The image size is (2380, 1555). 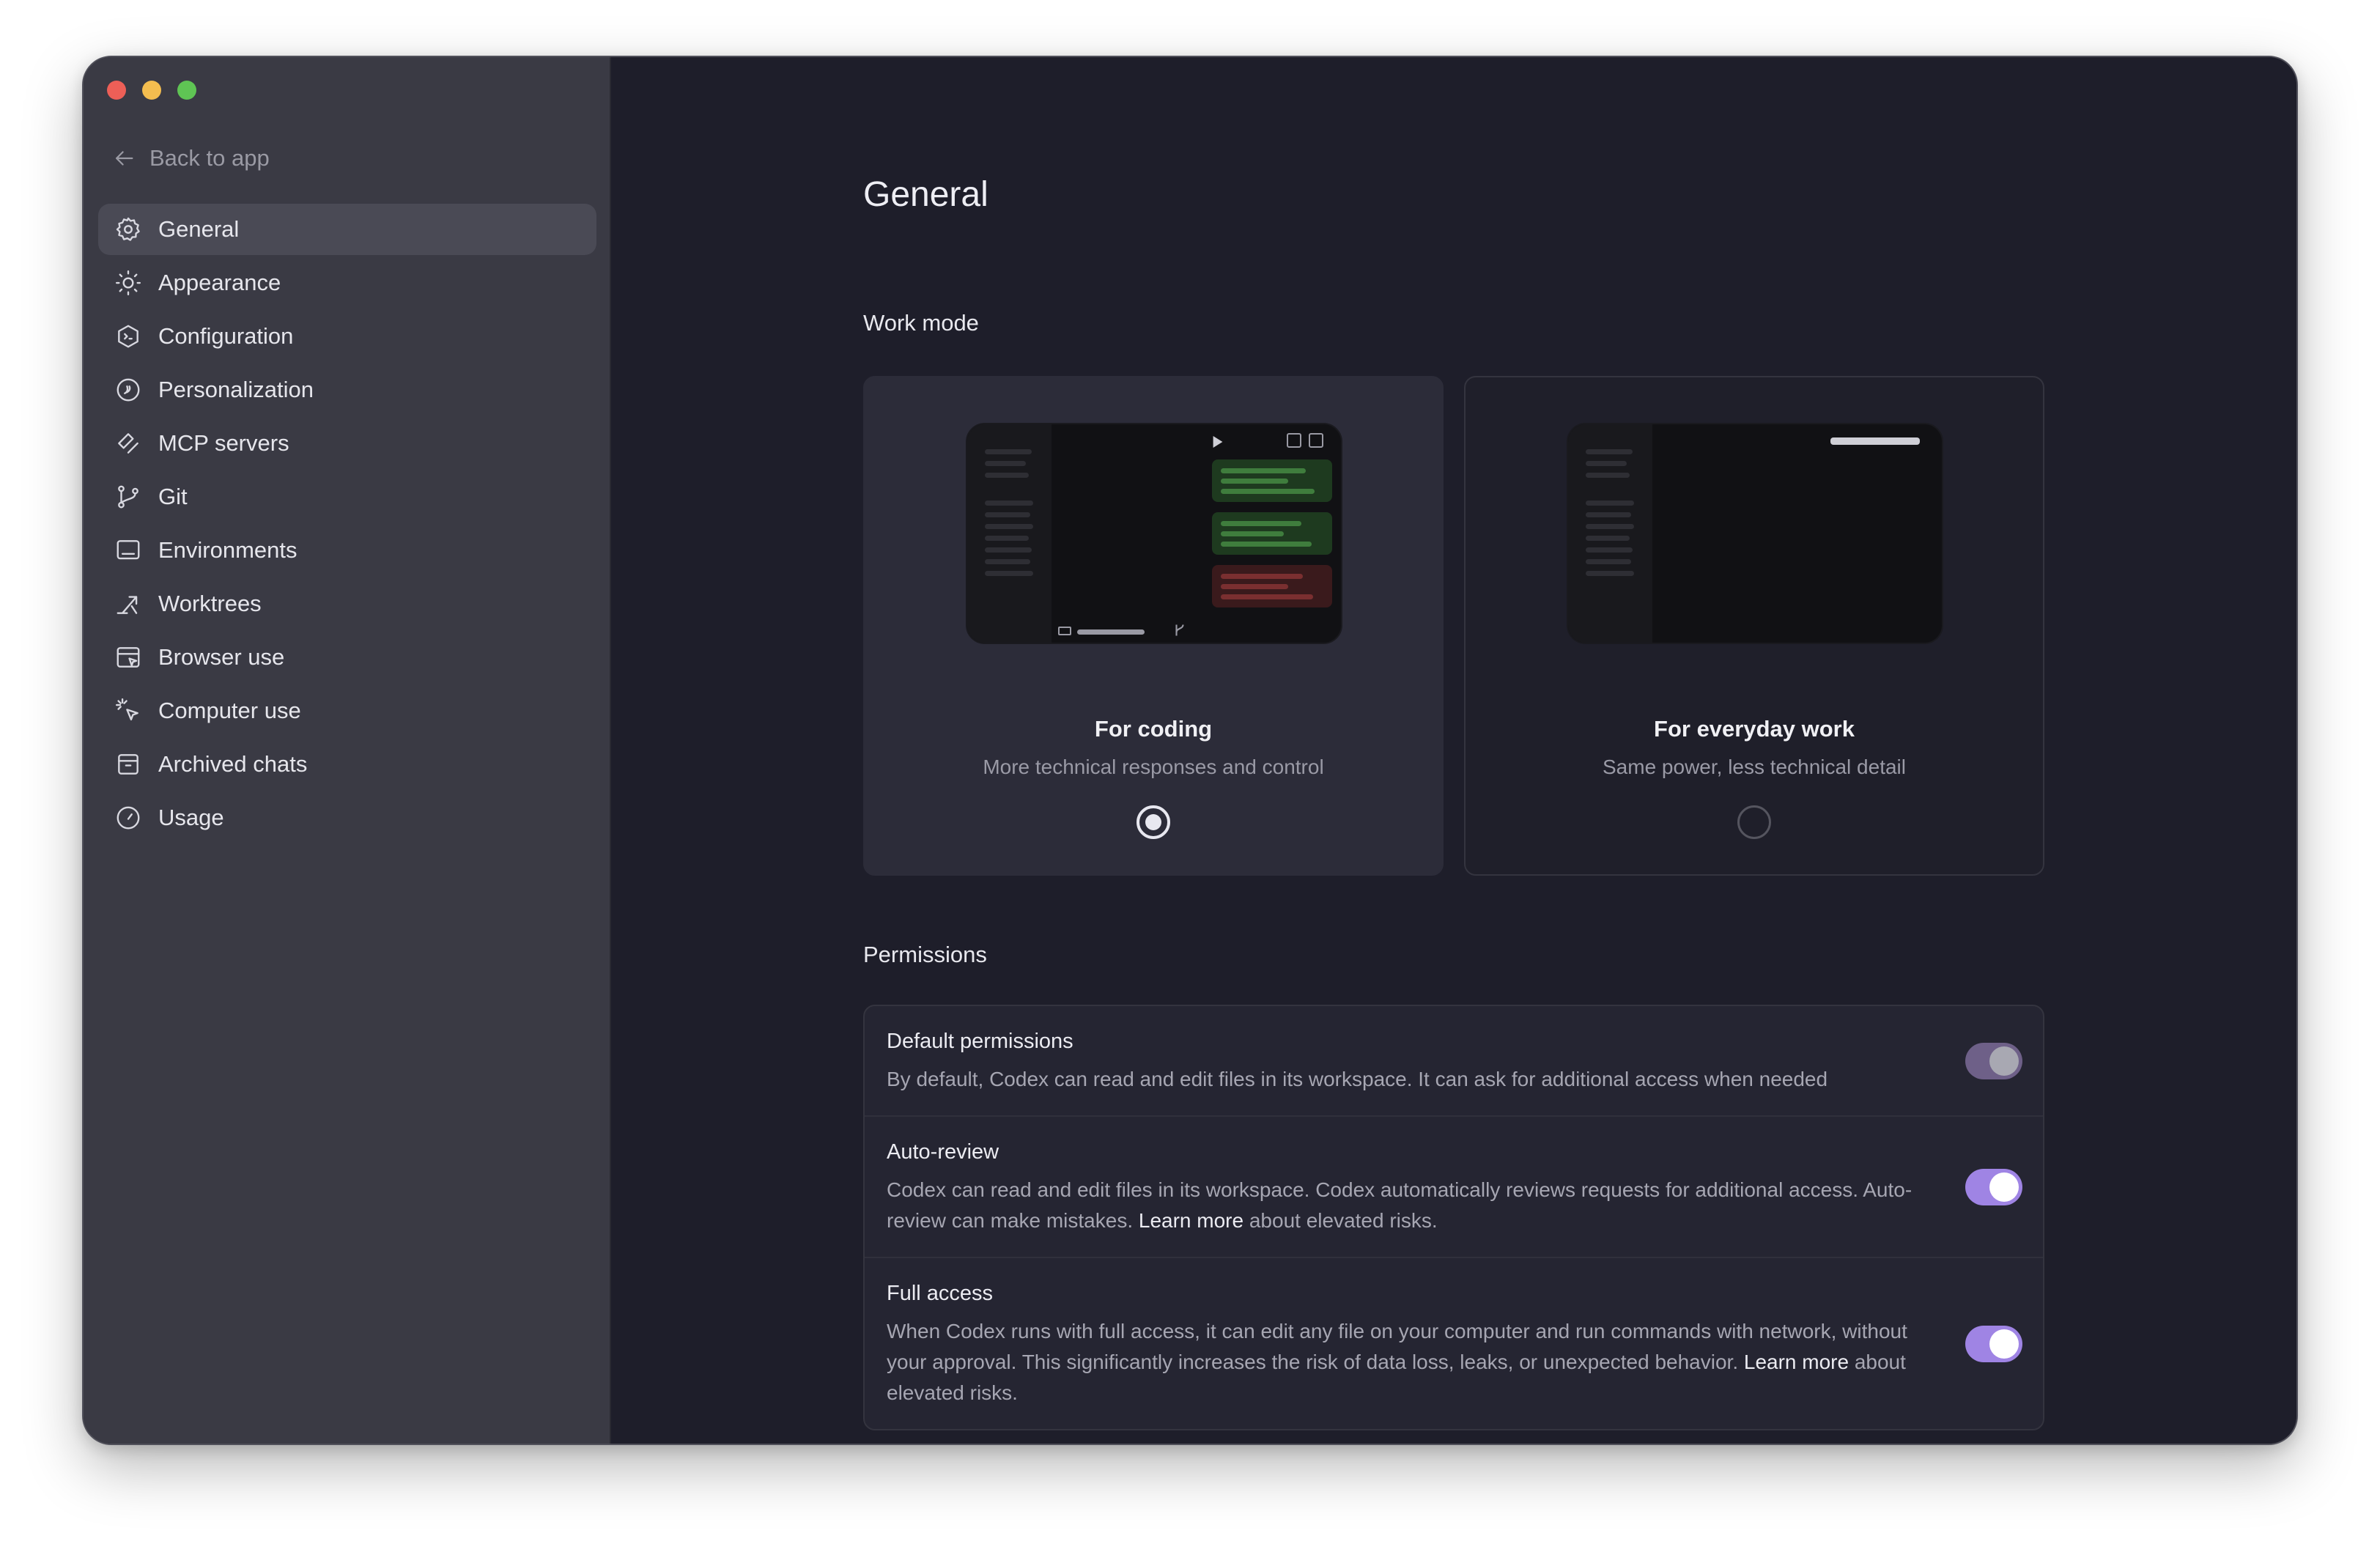 I want to click on sidebar-item-label: Environments, so click(x=228, y=550).